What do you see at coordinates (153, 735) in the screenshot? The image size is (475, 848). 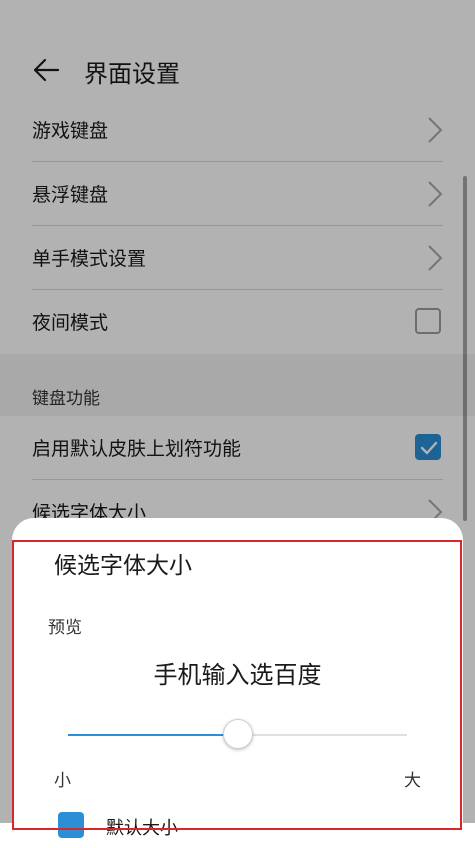 I see `slider-fill` at bounding box center [153, 735].